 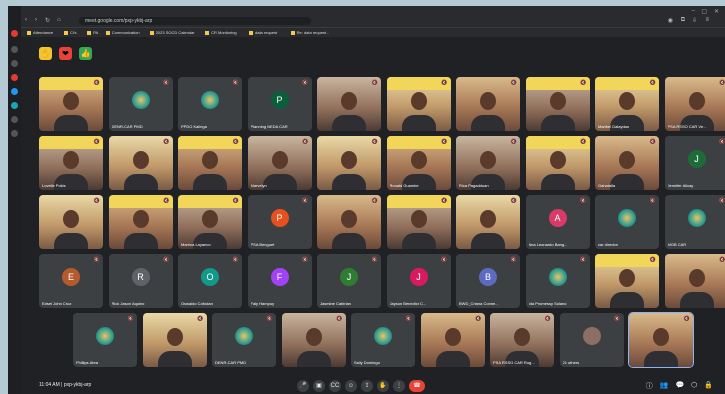 I want to click on participant-tile: 🔇 Ida Promessy Solano, so click(x=557, y=281).